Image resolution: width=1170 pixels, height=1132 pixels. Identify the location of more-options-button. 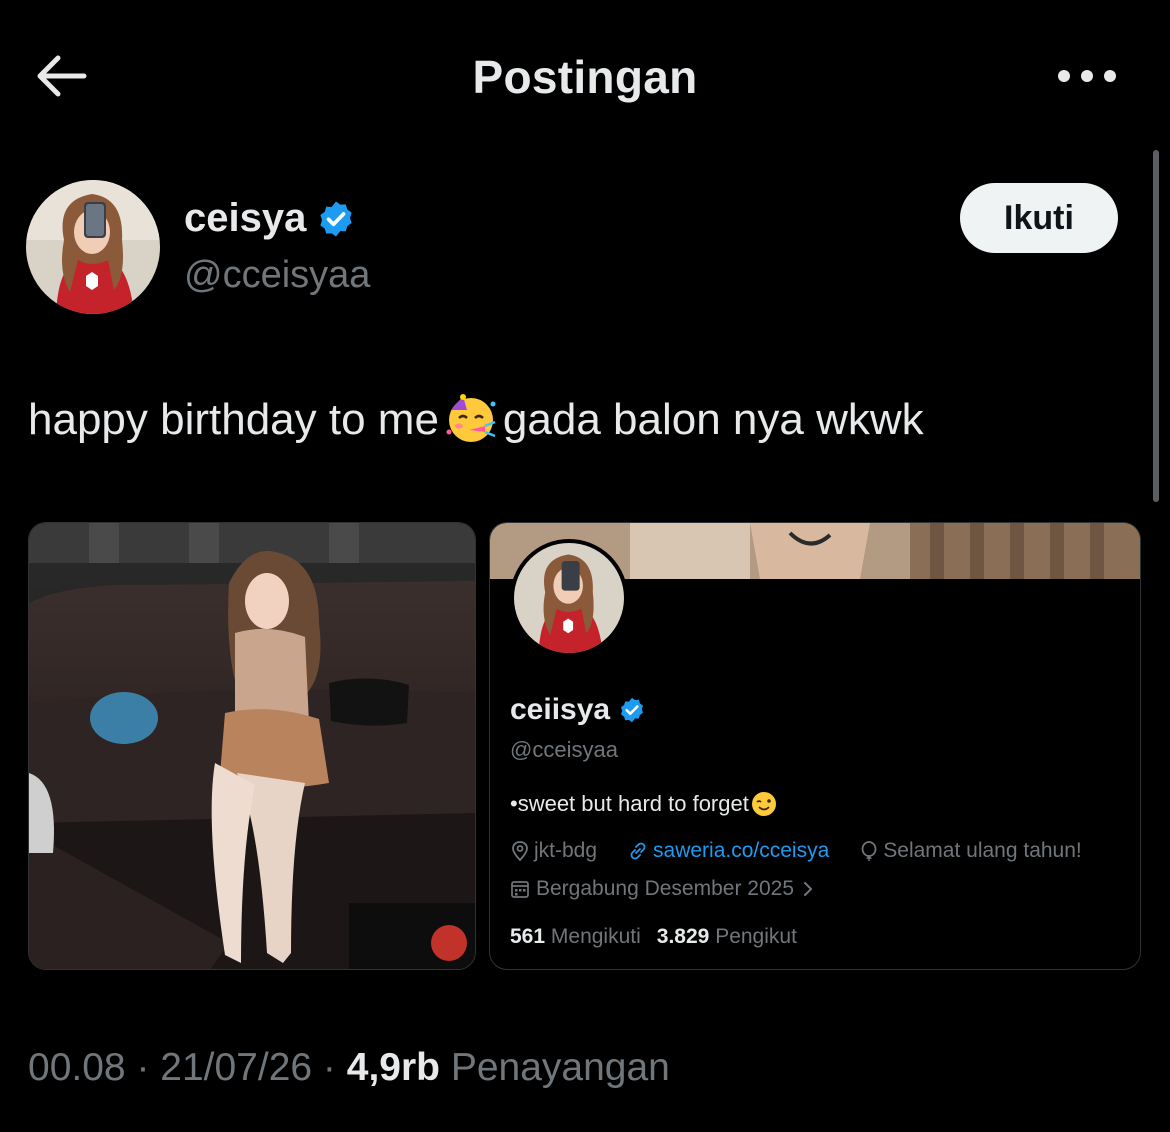
(1087, 76).